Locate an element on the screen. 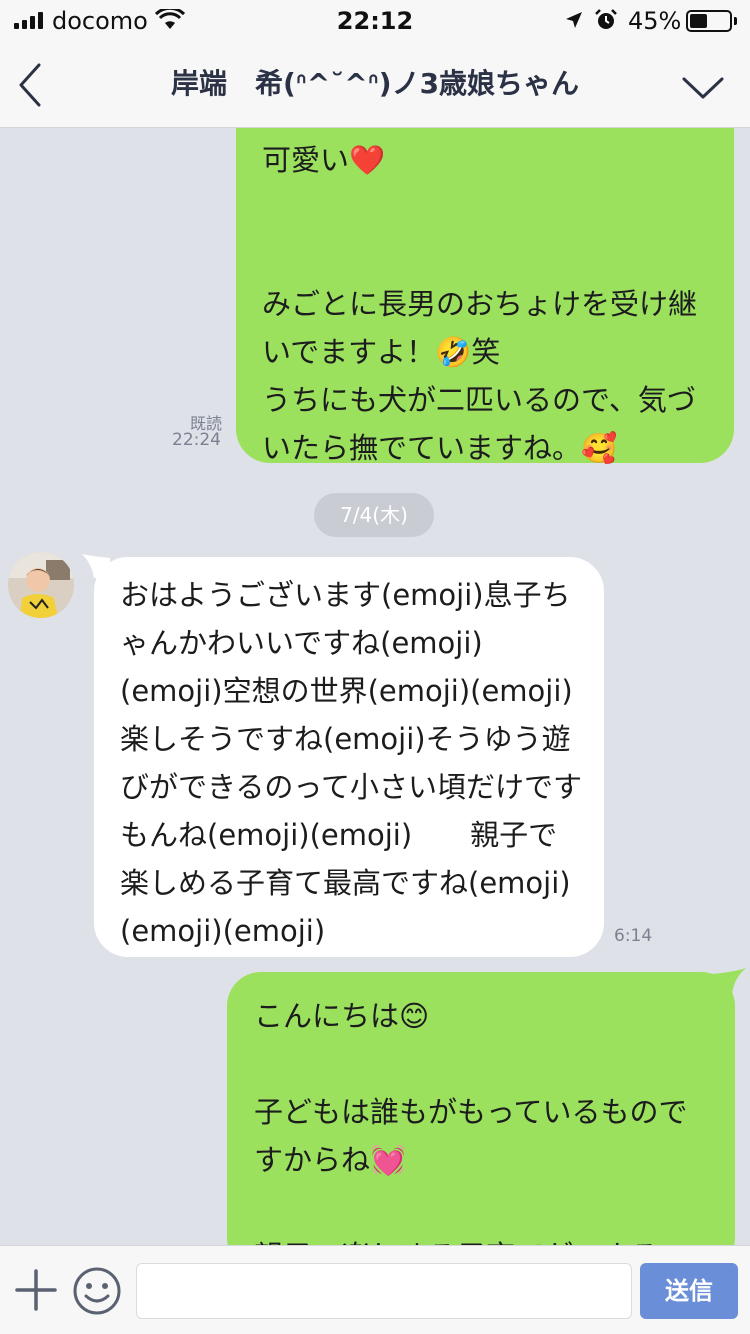  chevron-left-icon is located at coordinates (30, 85).